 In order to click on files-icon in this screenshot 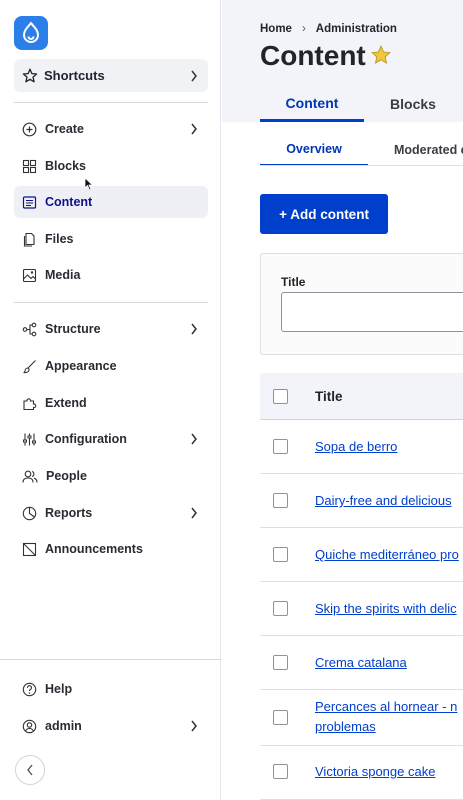, I will do `click(29, 239)`.